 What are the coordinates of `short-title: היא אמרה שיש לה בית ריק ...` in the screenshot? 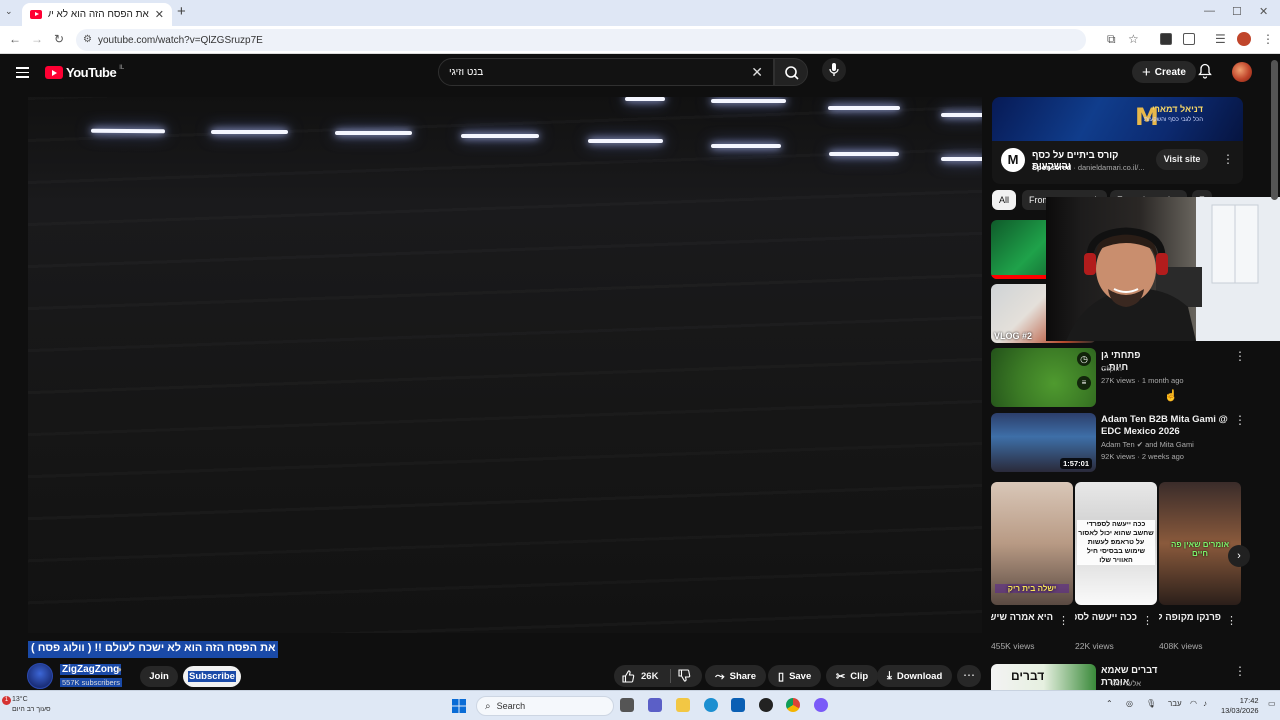 It's located at (1022, 618).